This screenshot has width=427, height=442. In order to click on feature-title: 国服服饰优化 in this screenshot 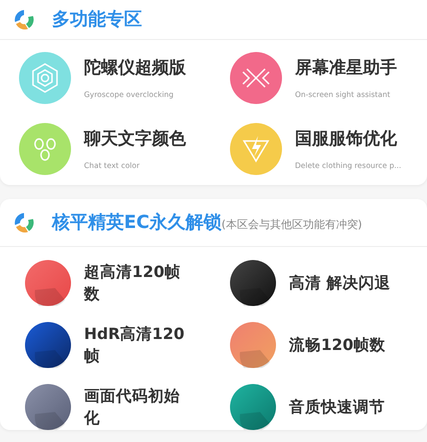, I will do `click(348, 139)`.